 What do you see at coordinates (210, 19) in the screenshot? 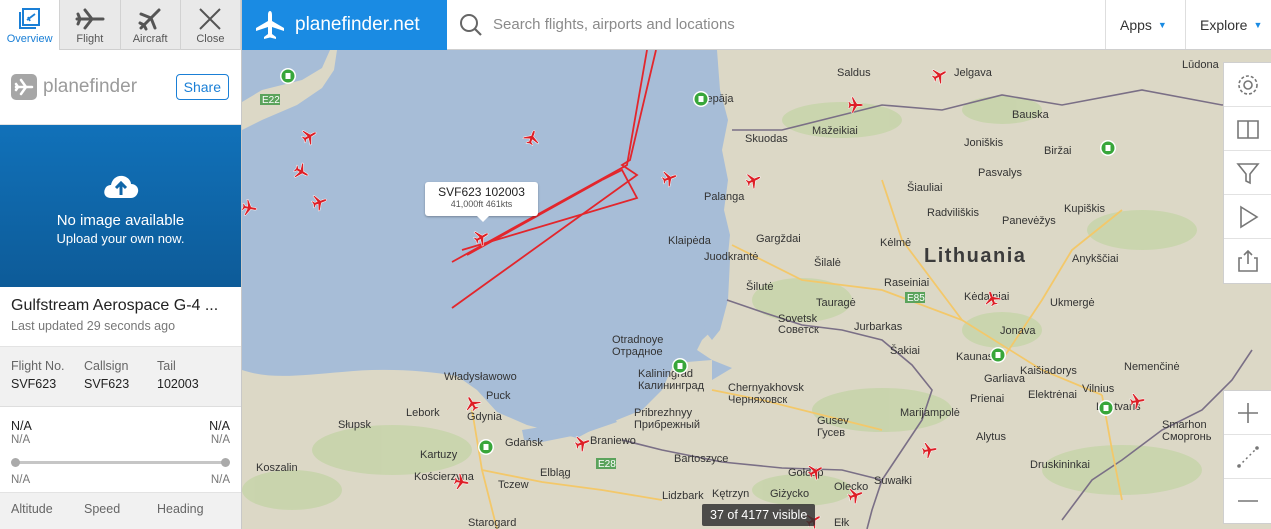
I see `close-icon` at bounding box center [210, 19].